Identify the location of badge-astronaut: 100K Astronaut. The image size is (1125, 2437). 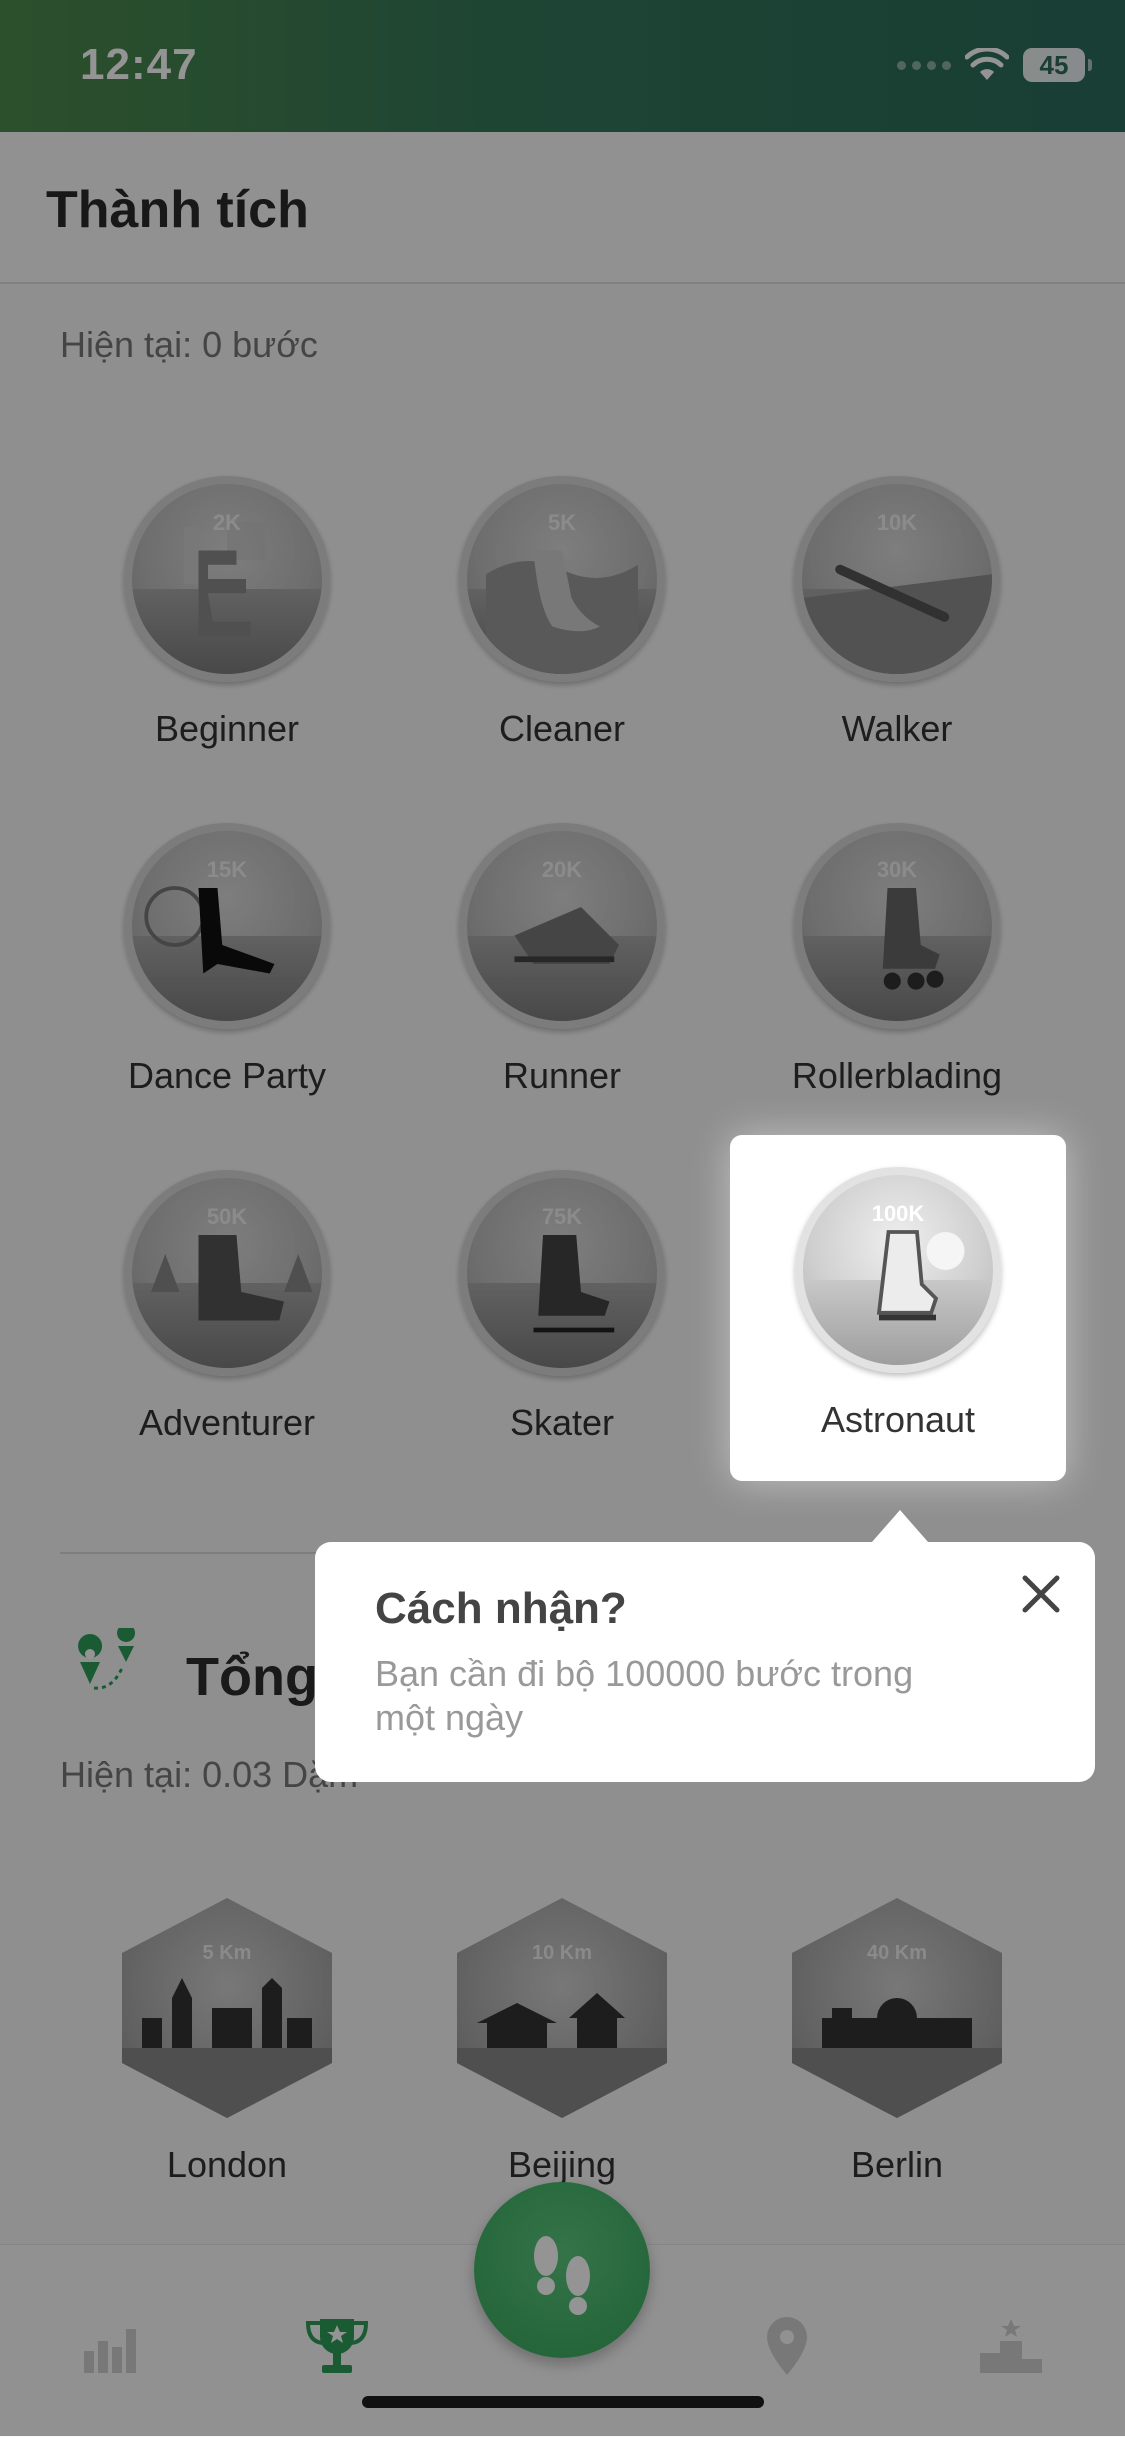
(898, 1304).